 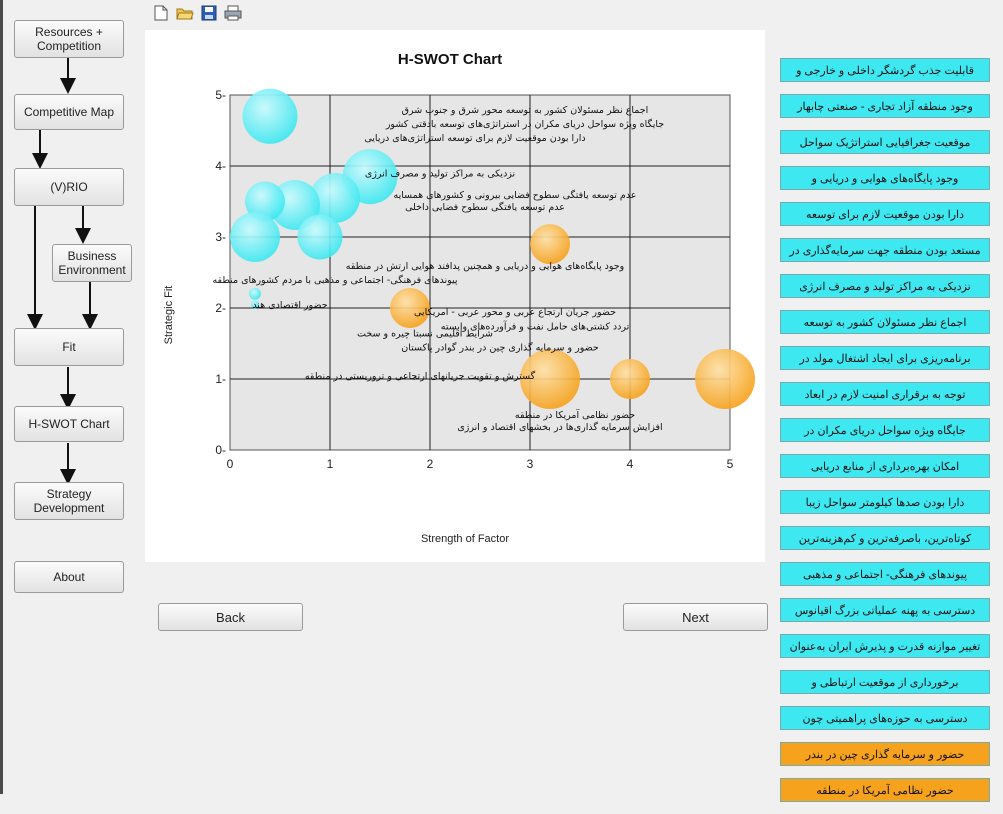 What do you see at coordinates (465, 539) in the screenshot?
I see `x-axis-label: Strength of Factor` at bounding box center [465, 539].